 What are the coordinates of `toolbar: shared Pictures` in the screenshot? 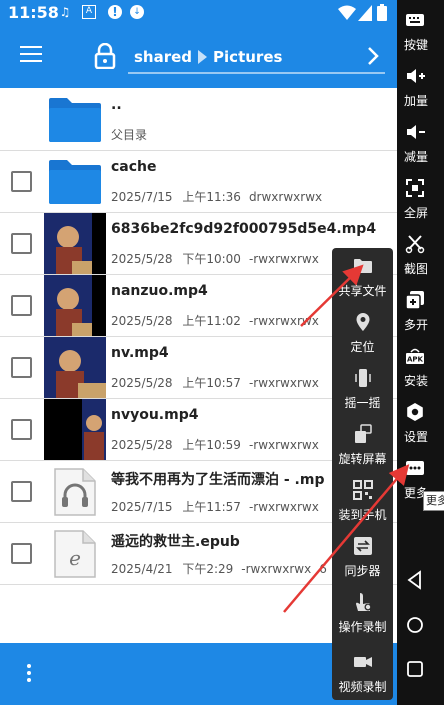 It's located at (198, 57).